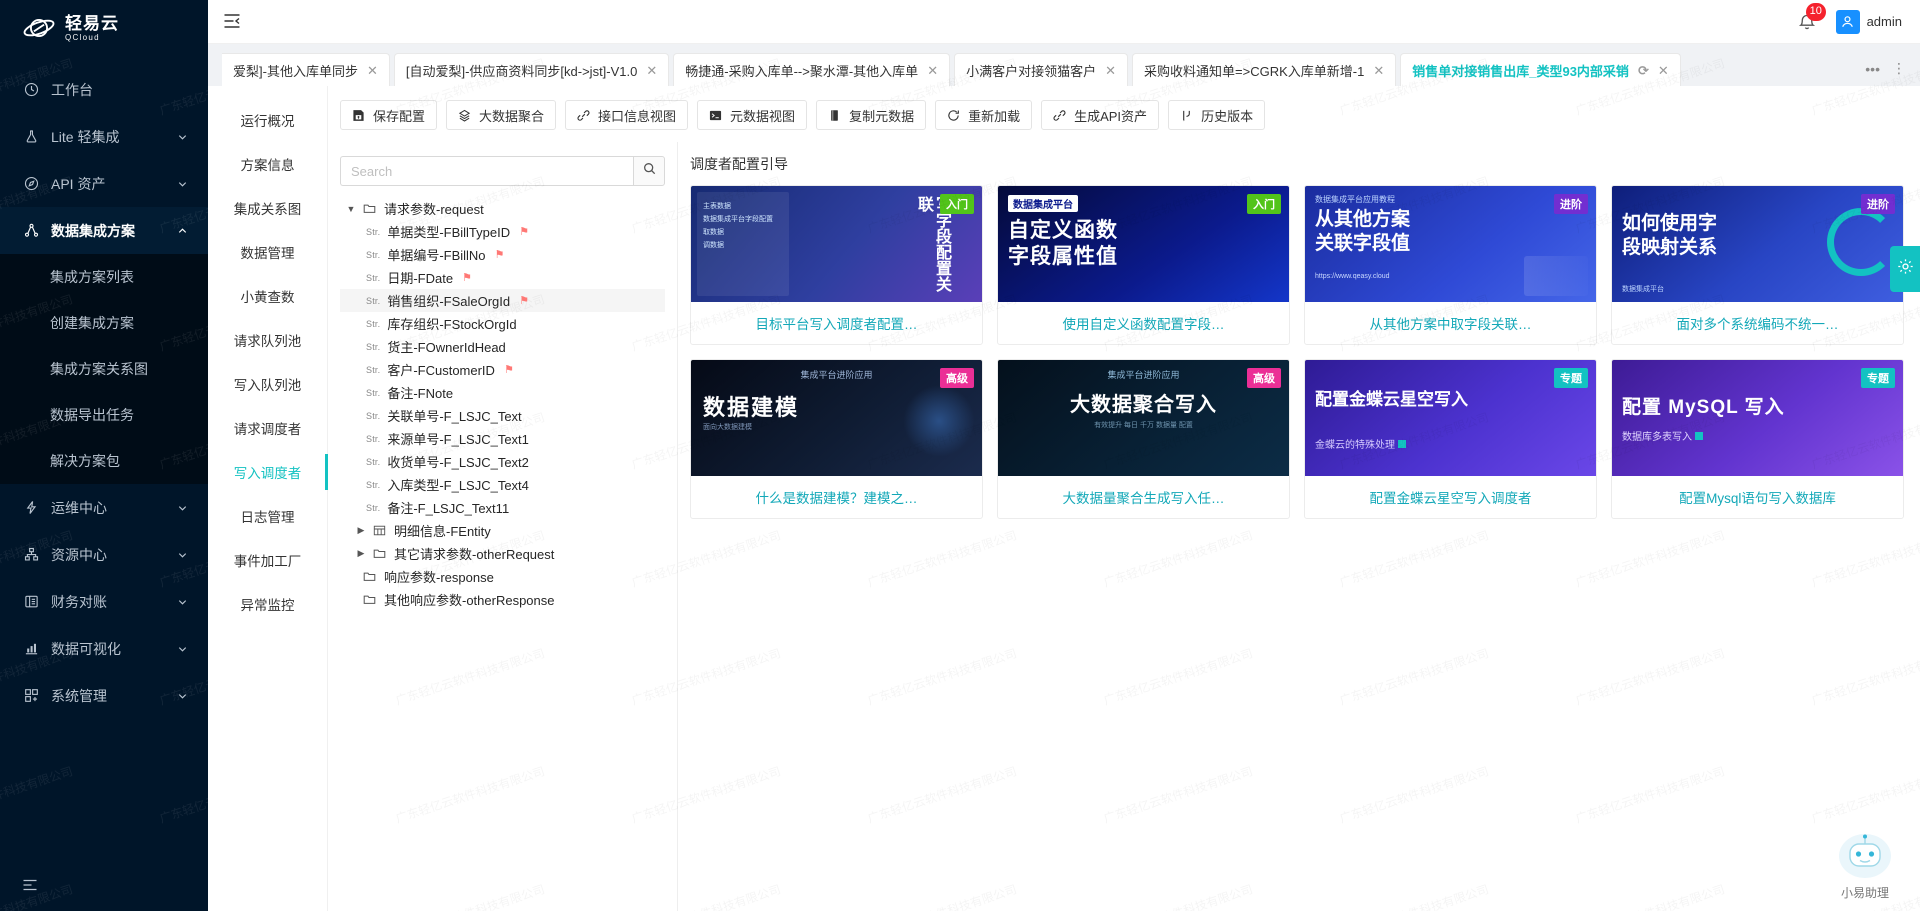 The width and height of the screenshot is (1920, 911). I want to click on sidebar-item-finance: 财务对账, so click(104, 601).